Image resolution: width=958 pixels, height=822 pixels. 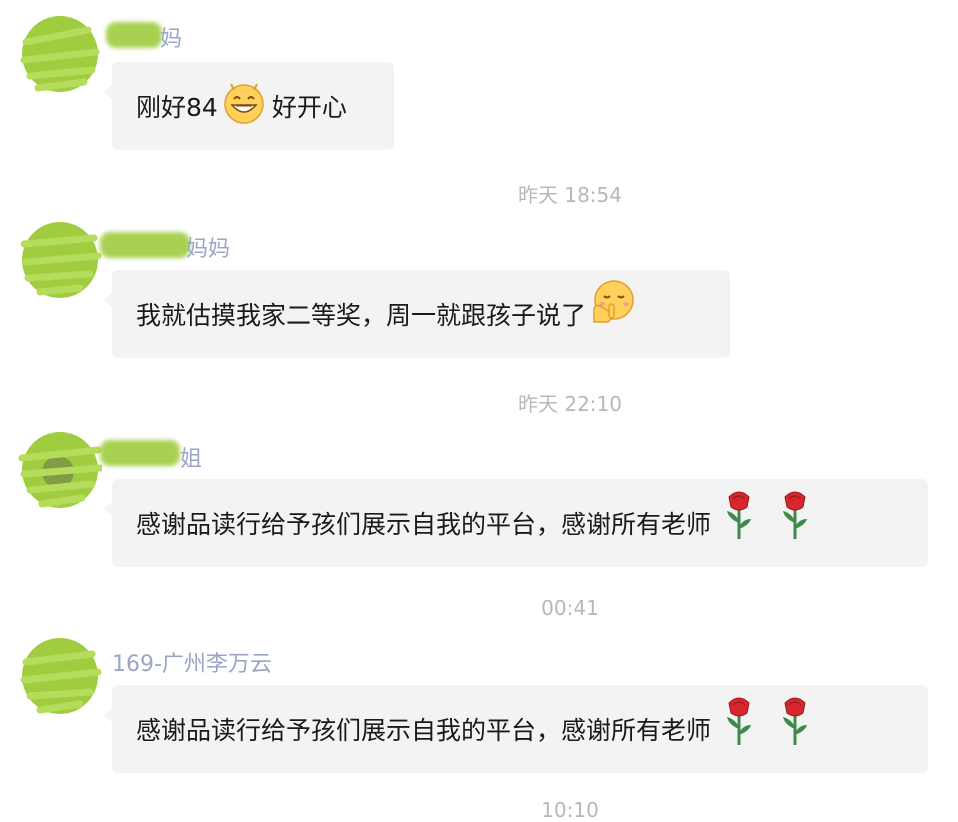 What do you see at coordinates (192, 664) in the screenshot?
I see `sender-name: 169-广州李万云` at bounding box center [192, 664].